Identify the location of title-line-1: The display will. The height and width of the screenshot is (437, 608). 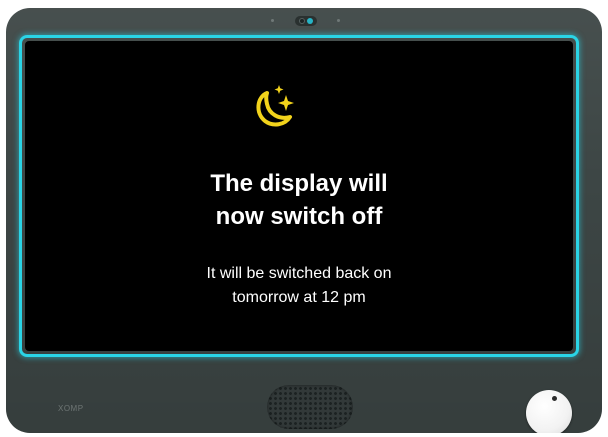
(299, 183).